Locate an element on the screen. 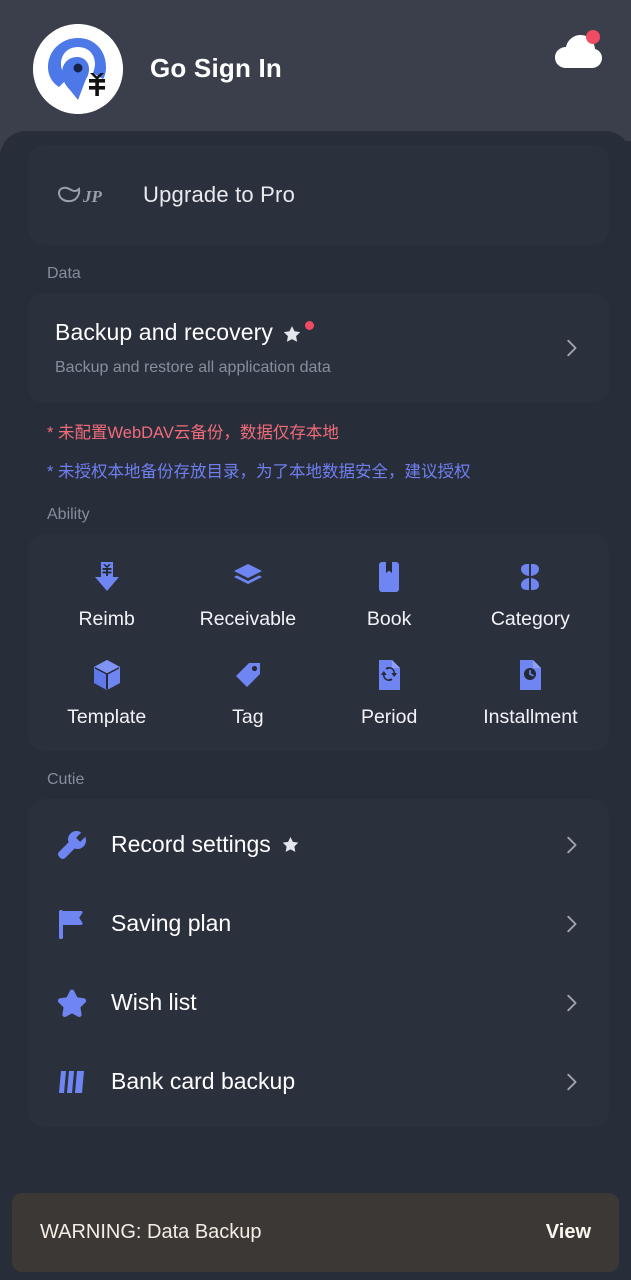  upgrade-to-pro-banner: JP Upgrade to Pro is located at coordinates (318, 195).